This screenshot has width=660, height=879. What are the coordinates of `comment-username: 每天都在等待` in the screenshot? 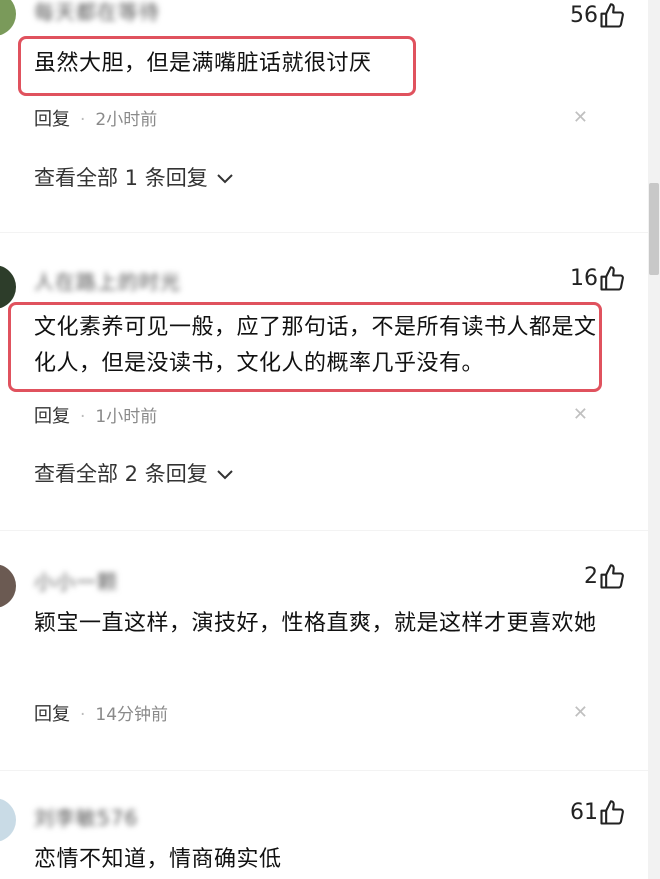 It's located at (97, 12).